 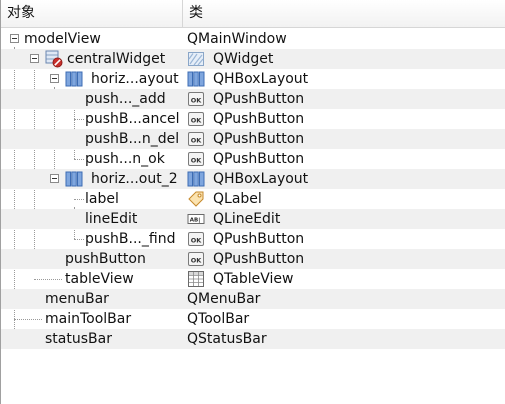 I want to click on object-name: tableView, so click(x=99, y=279).